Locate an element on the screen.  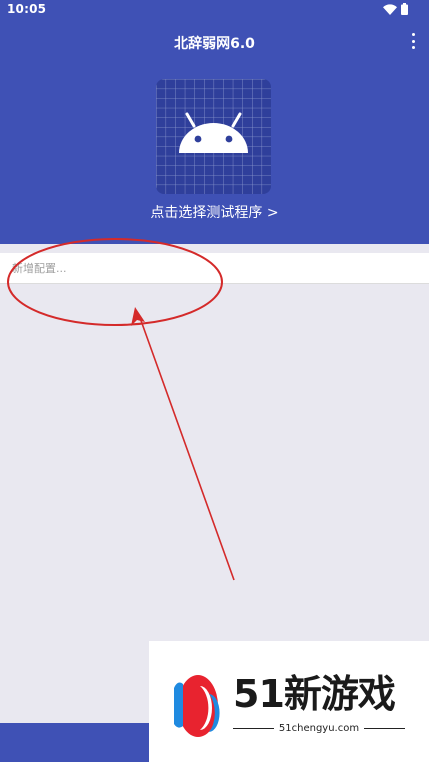
watermark-url: 51chengyu.com is located at coordinates (319, 728).